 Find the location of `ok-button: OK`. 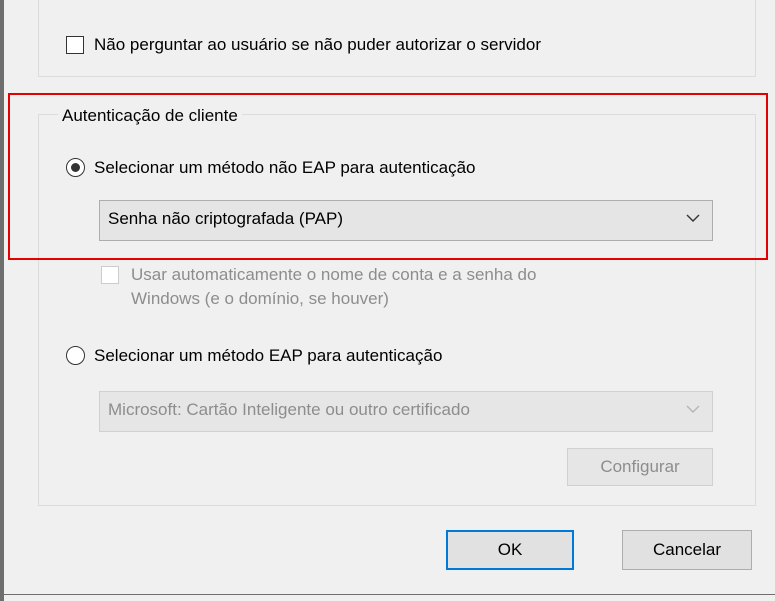

ok-button: OK is located at coordinates (510, 550).